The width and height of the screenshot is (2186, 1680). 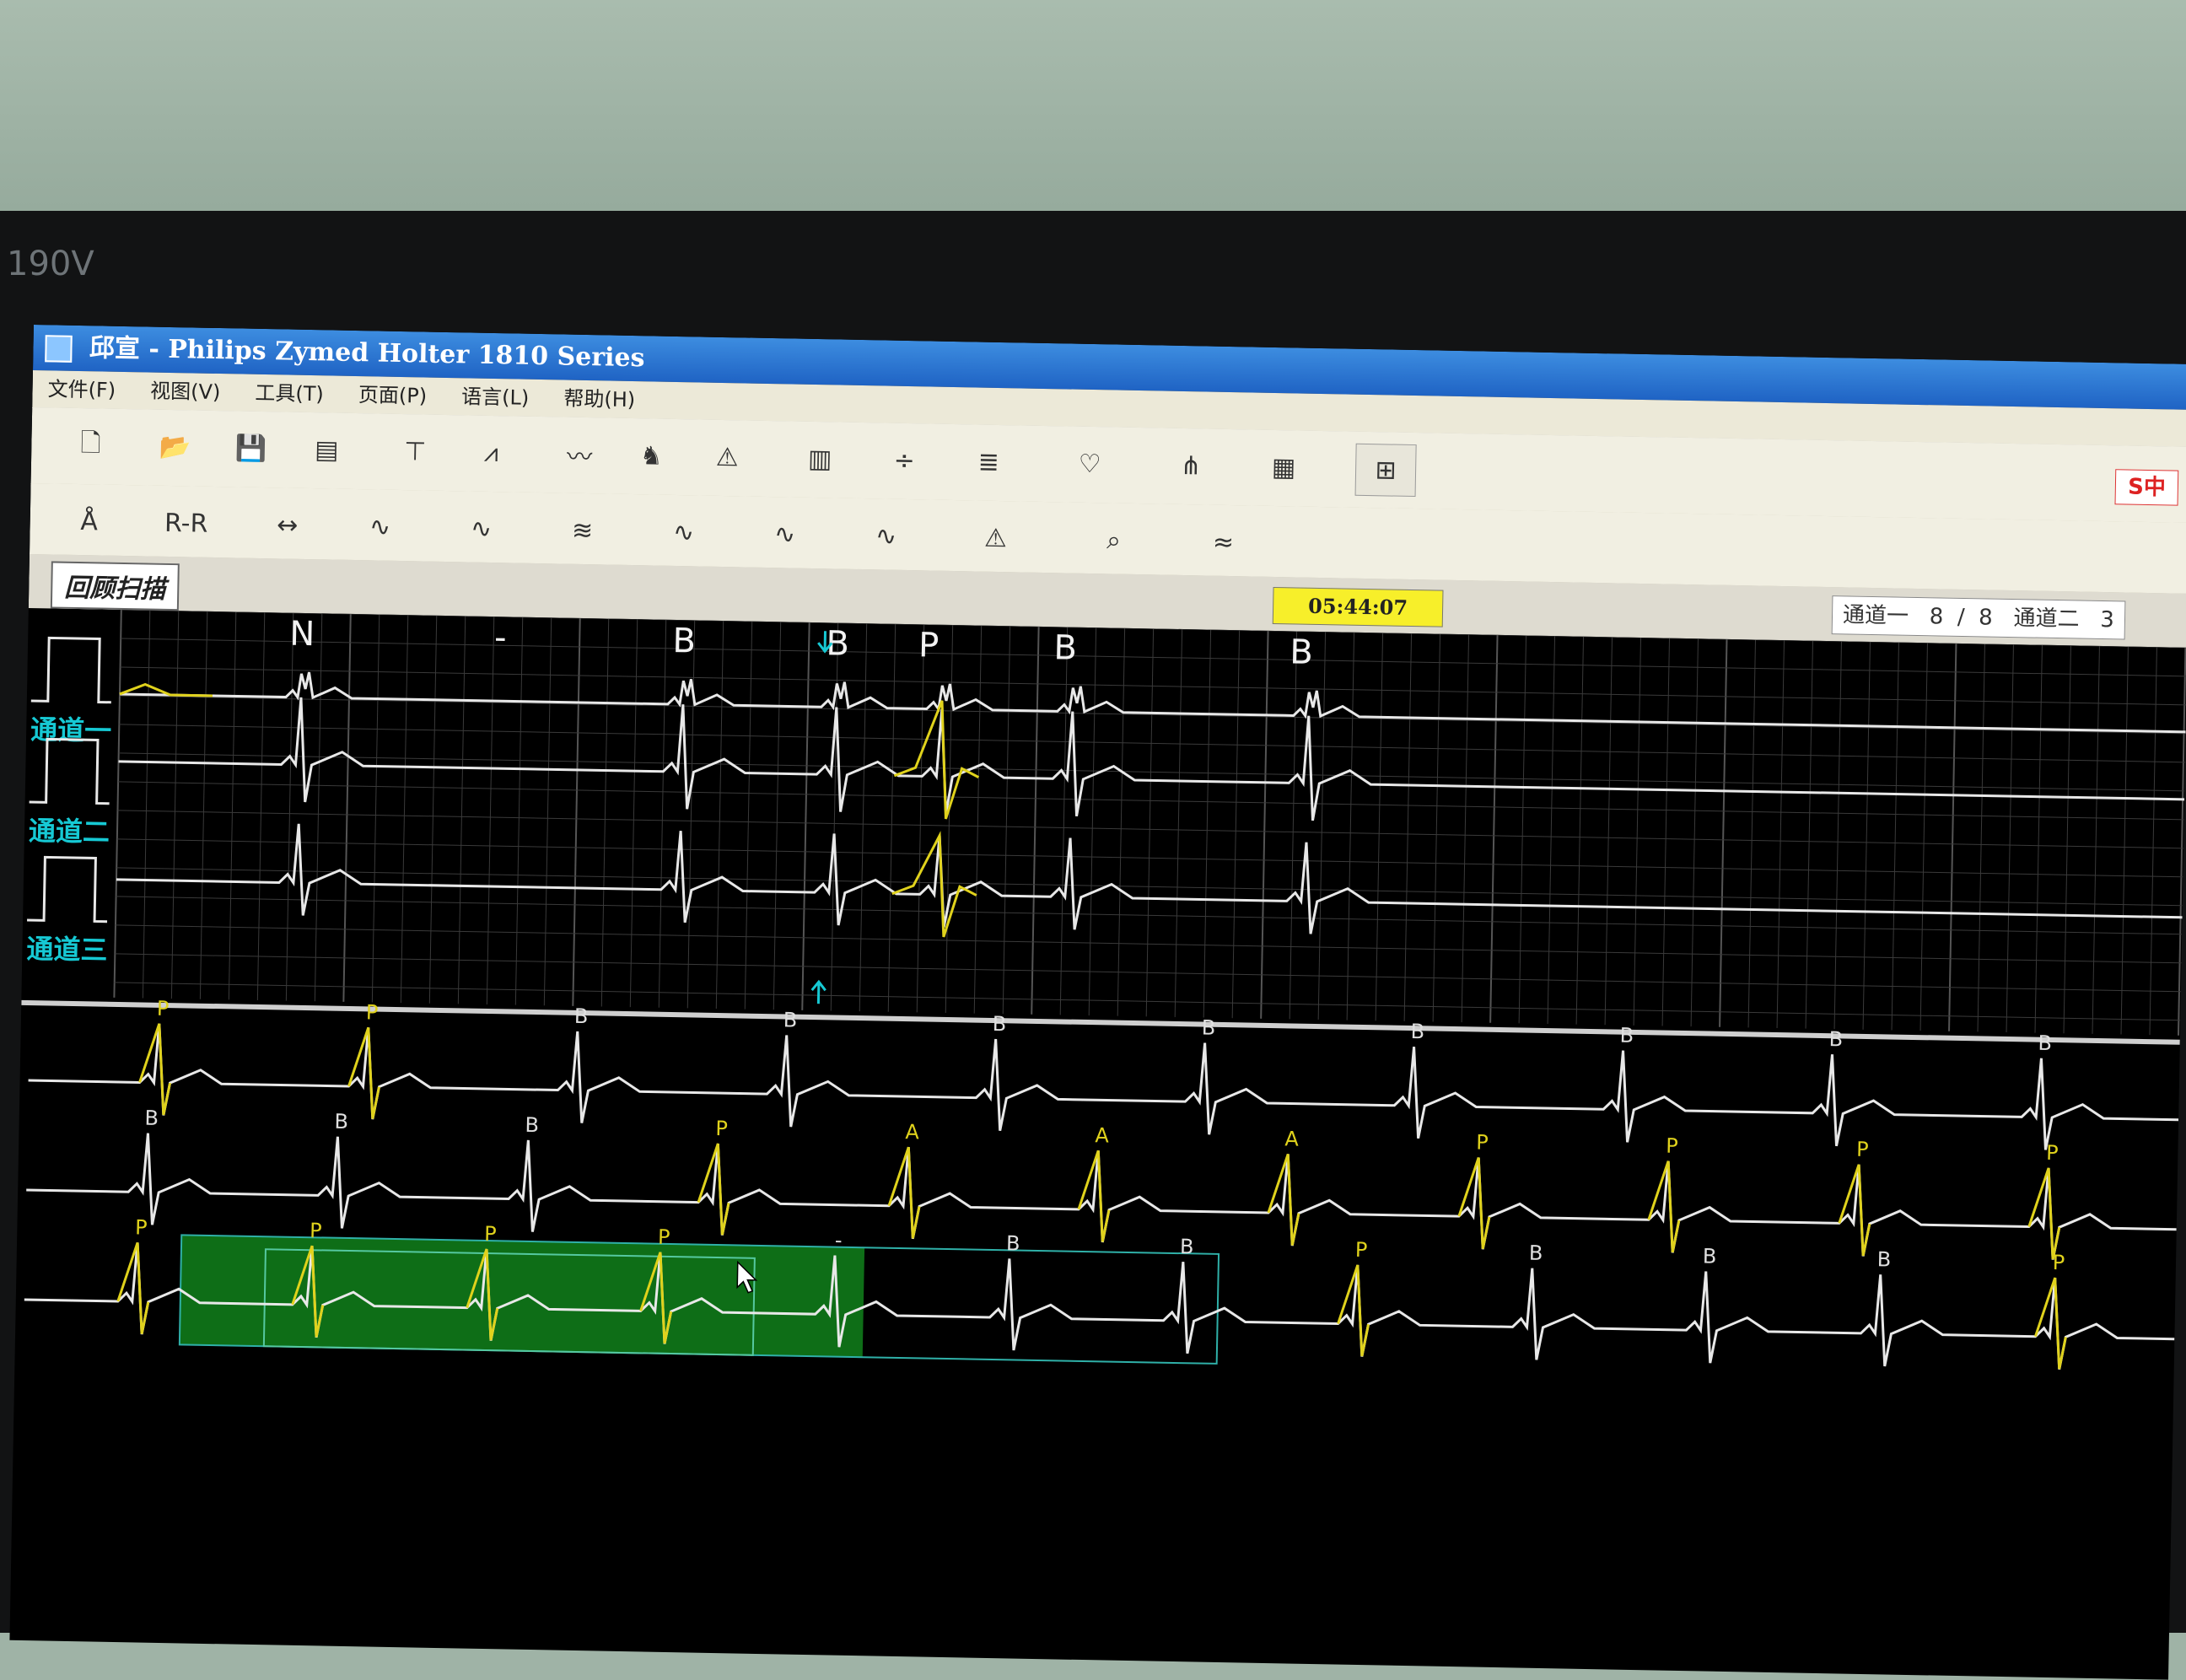 I want to click on channel-label-2: 通道二, so click(x=69, y=831).